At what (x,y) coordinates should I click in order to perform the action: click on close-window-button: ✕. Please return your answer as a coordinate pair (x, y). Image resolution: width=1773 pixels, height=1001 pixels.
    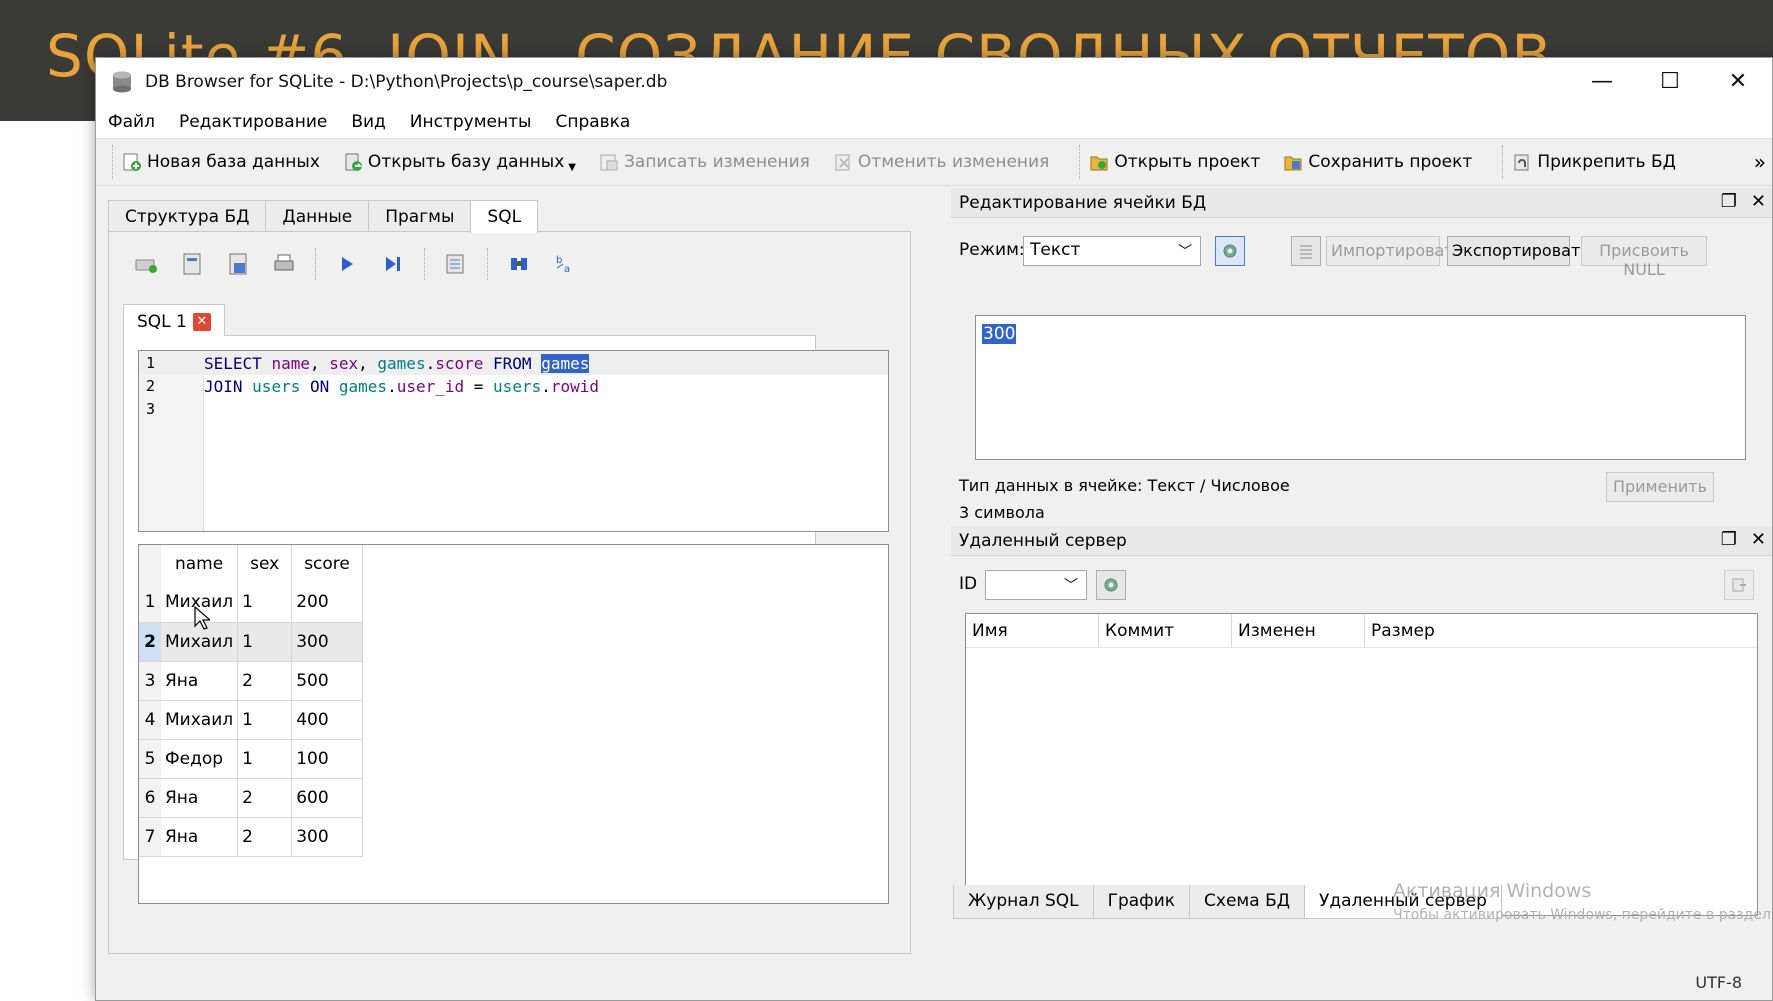
    Looking at the image, I should click on (1738, 81).